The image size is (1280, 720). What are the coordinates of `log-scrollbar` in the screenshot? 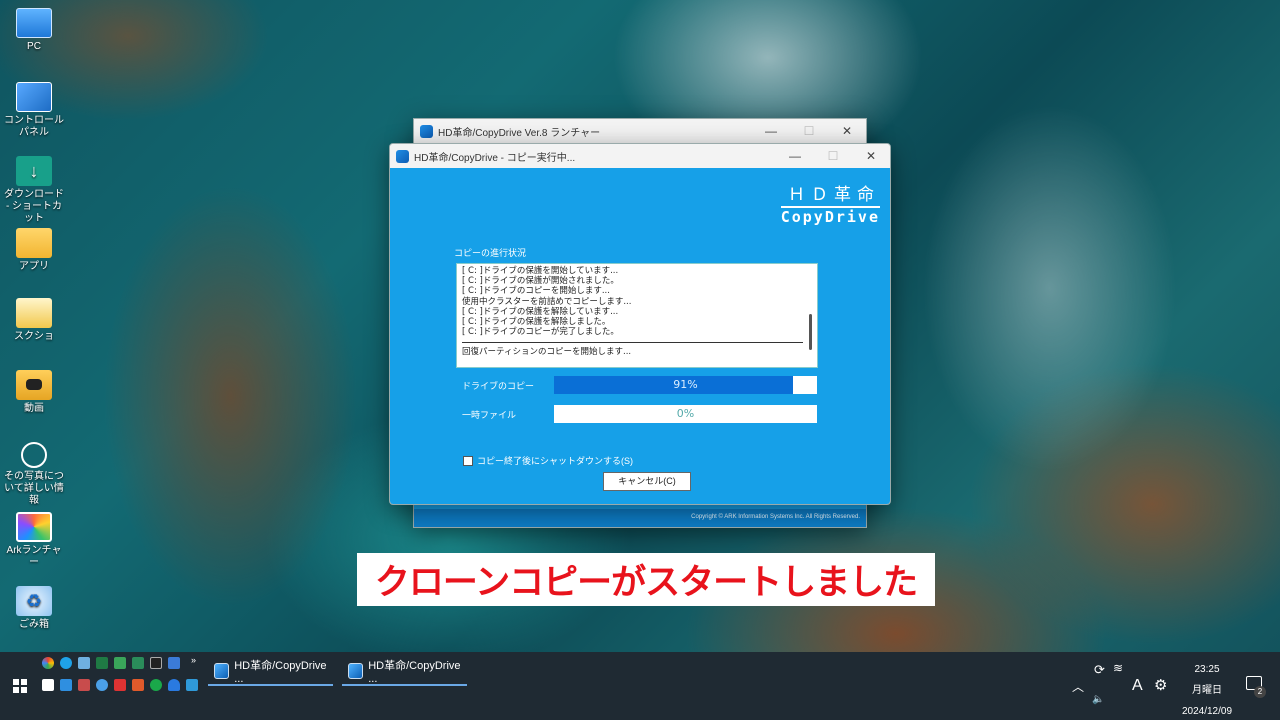 It's located at (811, 315).